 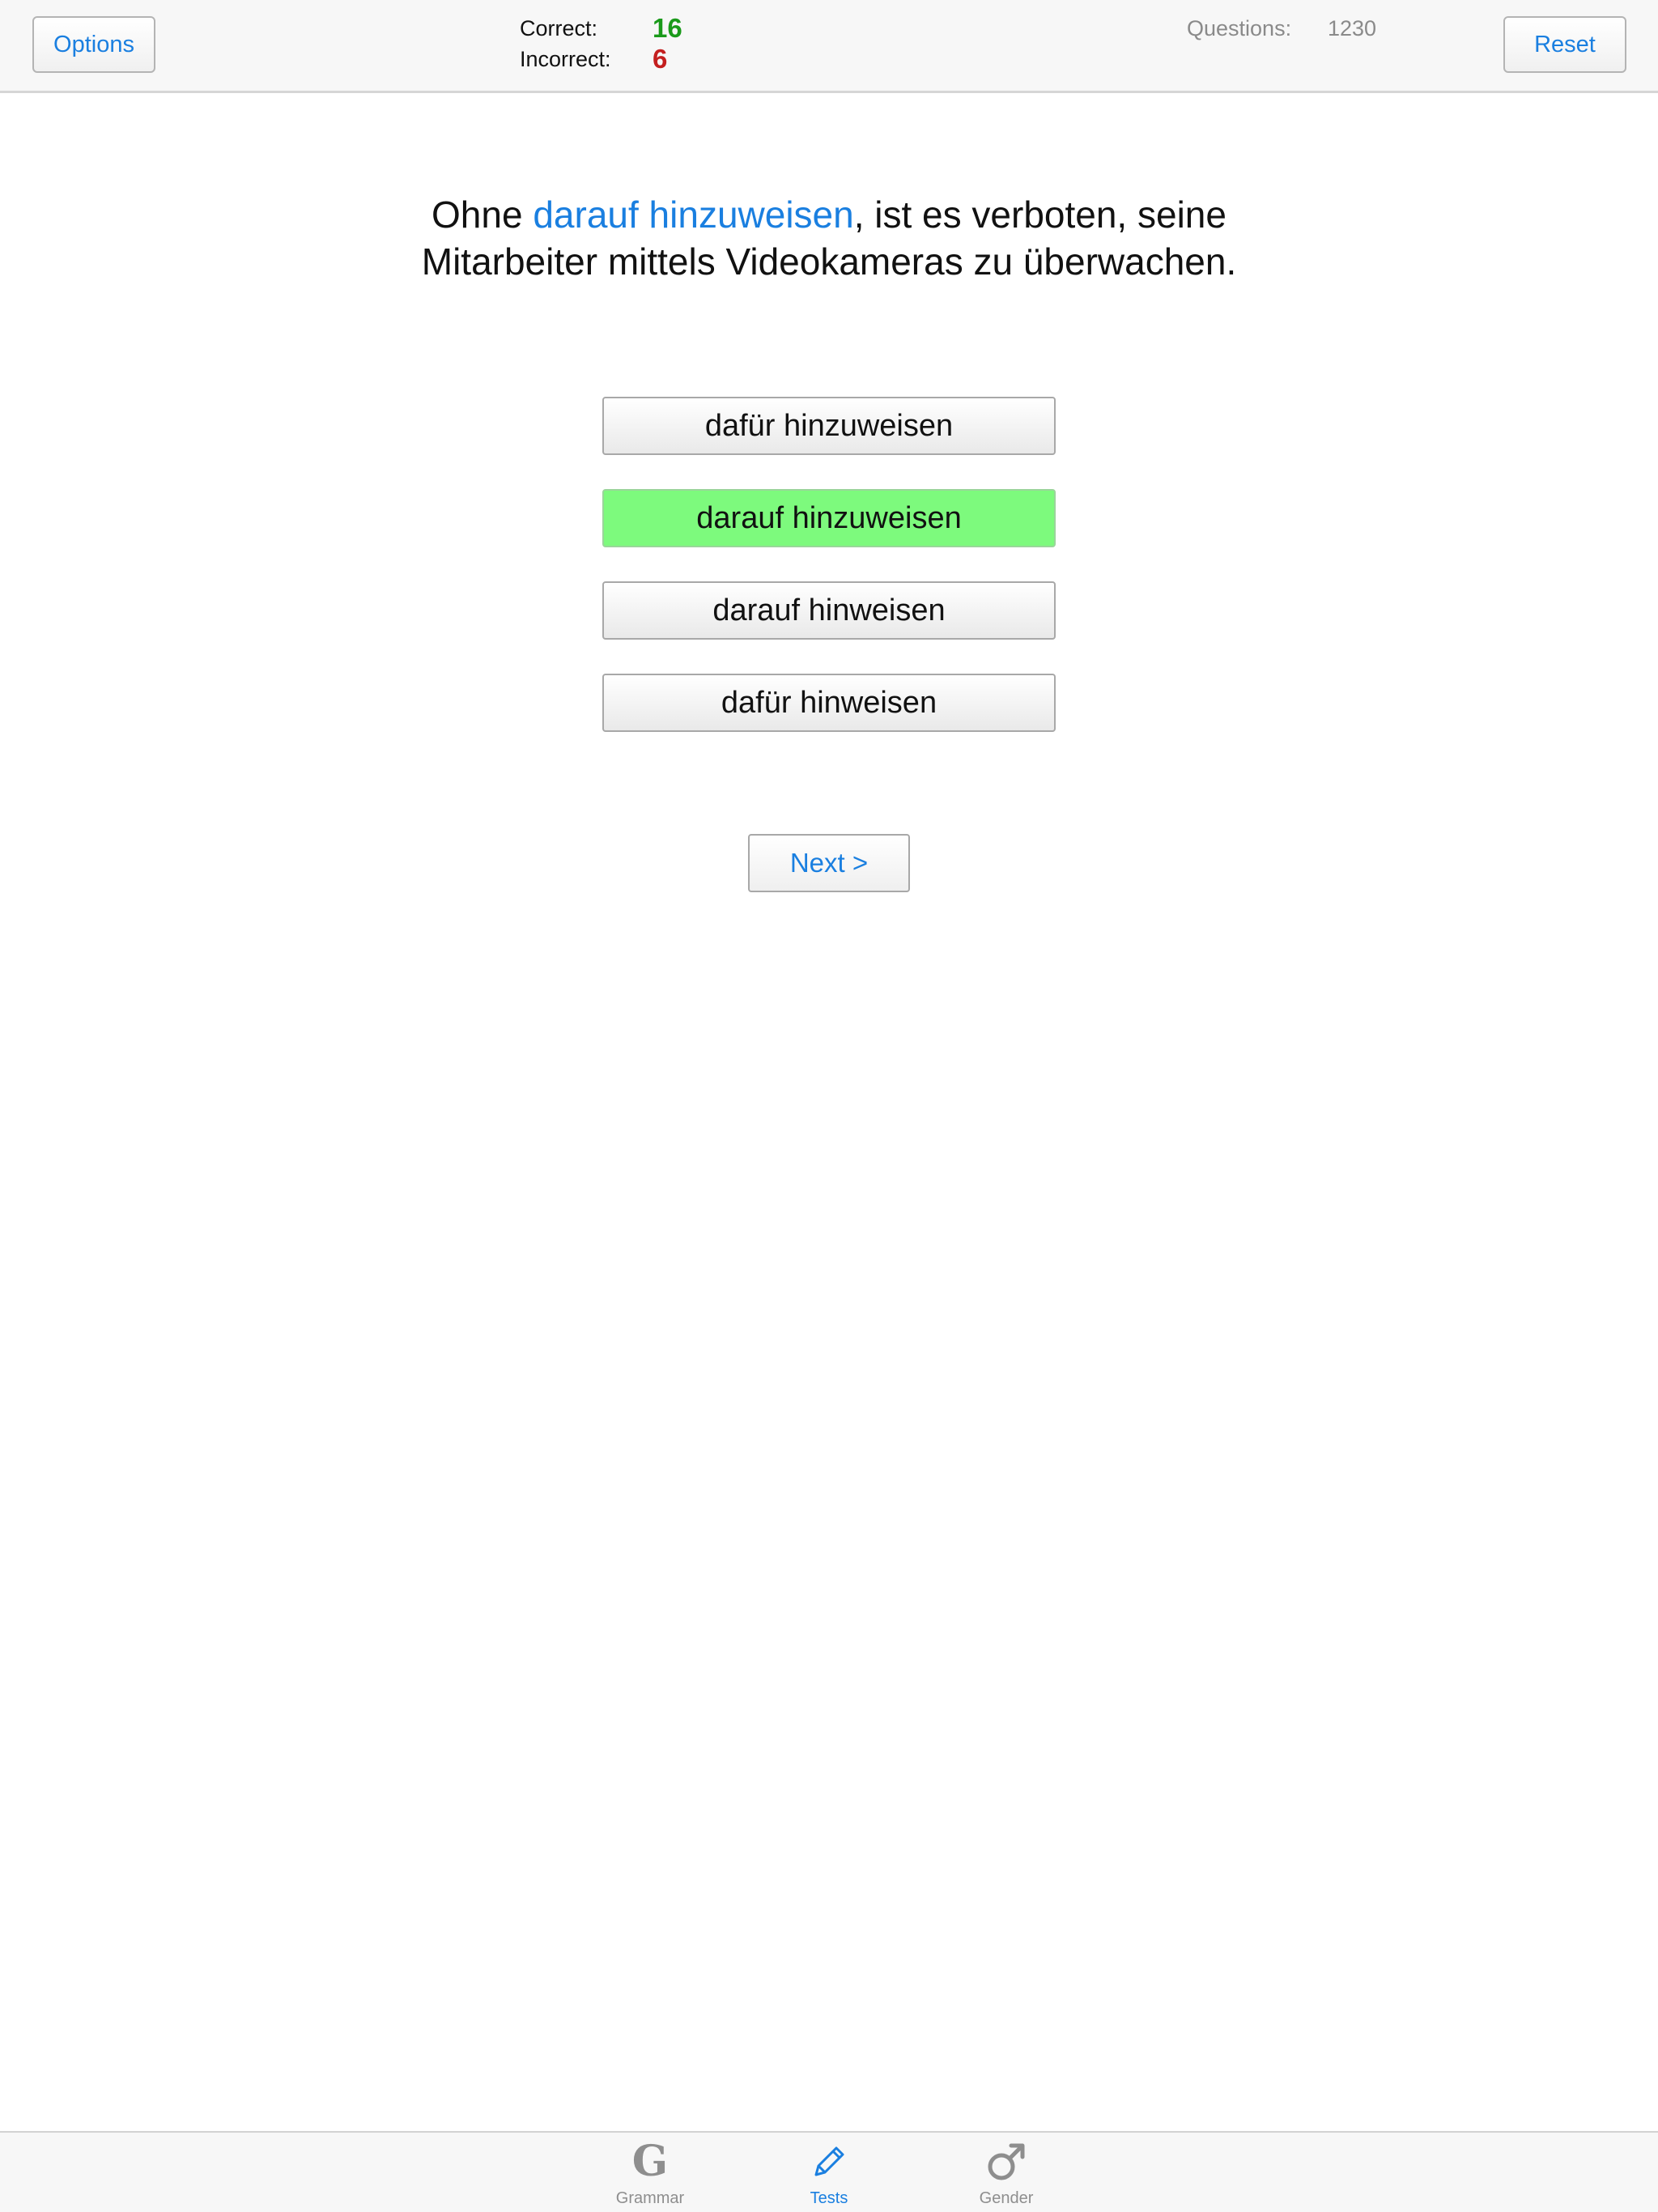 I want to click on answer-option-4: dafür hinweisen, so click(x=829, y=703).